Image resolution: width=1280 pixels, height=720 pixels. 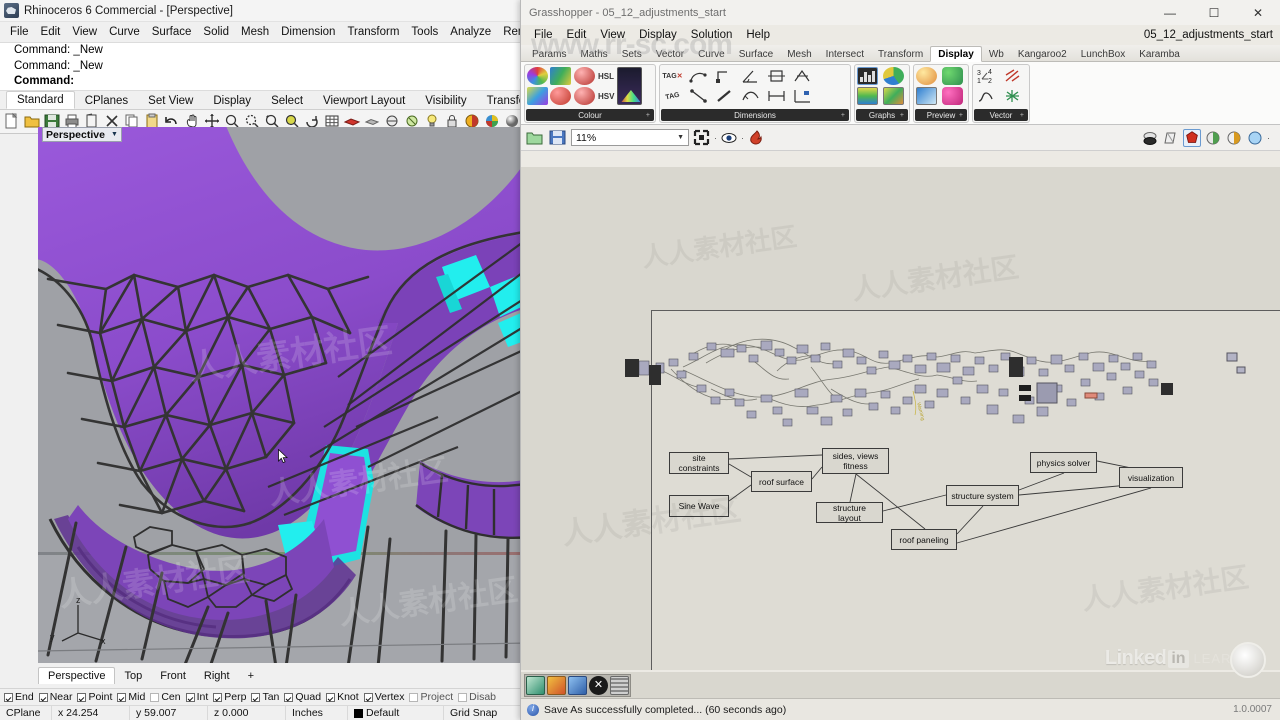 What do you see at coordinates (12, 121) in the screenshot?
I see `new-file-icon` at bounding box center [12, 121].